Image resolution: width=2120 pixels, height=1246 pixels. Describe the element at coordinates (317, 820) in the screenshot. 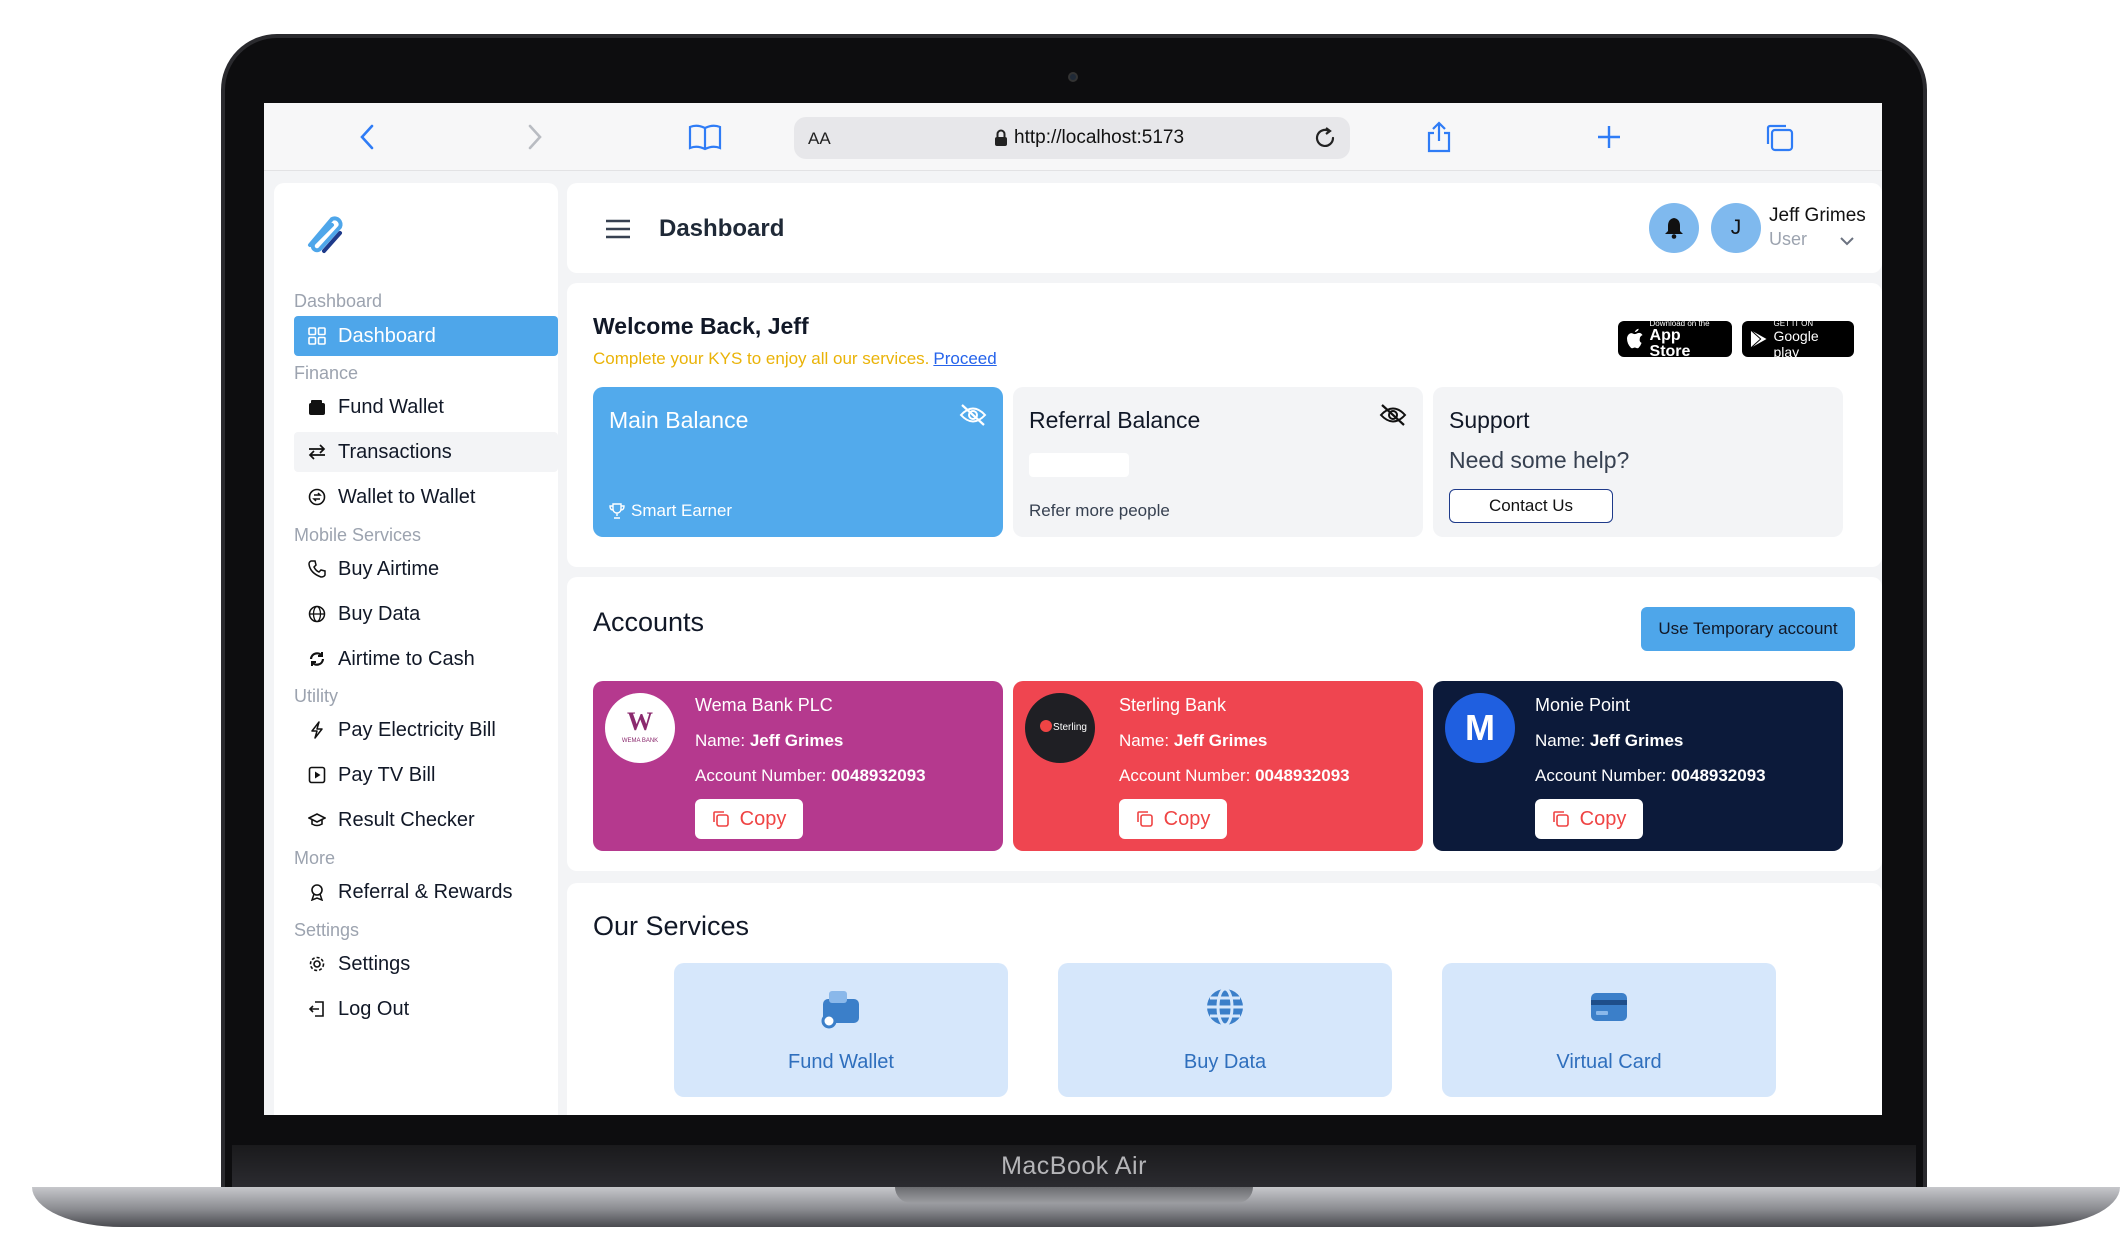

I see `graduation-cap-icon` at that location.